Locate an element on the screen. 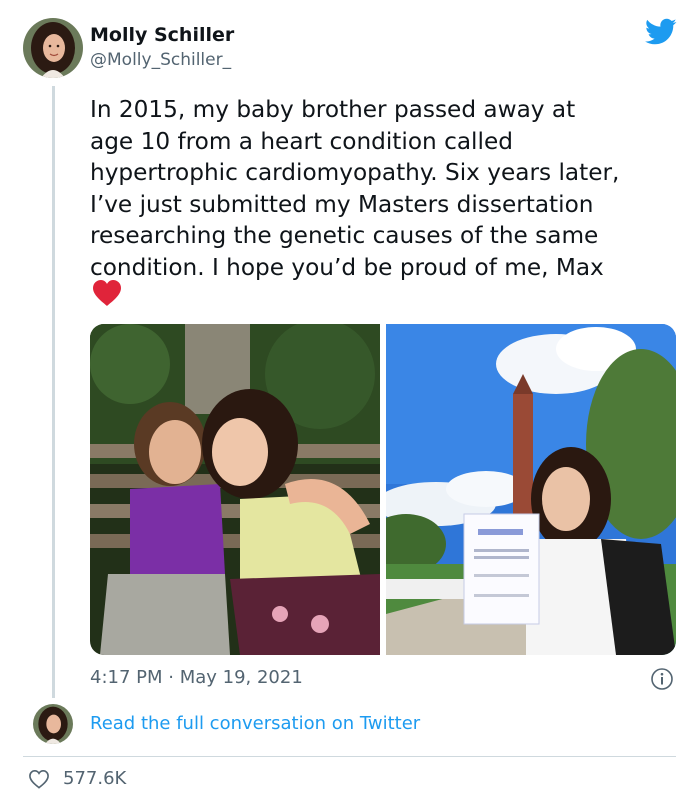 This screenshot has width=700, height=809. thread-connector-line is located at coordinates (53, 392).